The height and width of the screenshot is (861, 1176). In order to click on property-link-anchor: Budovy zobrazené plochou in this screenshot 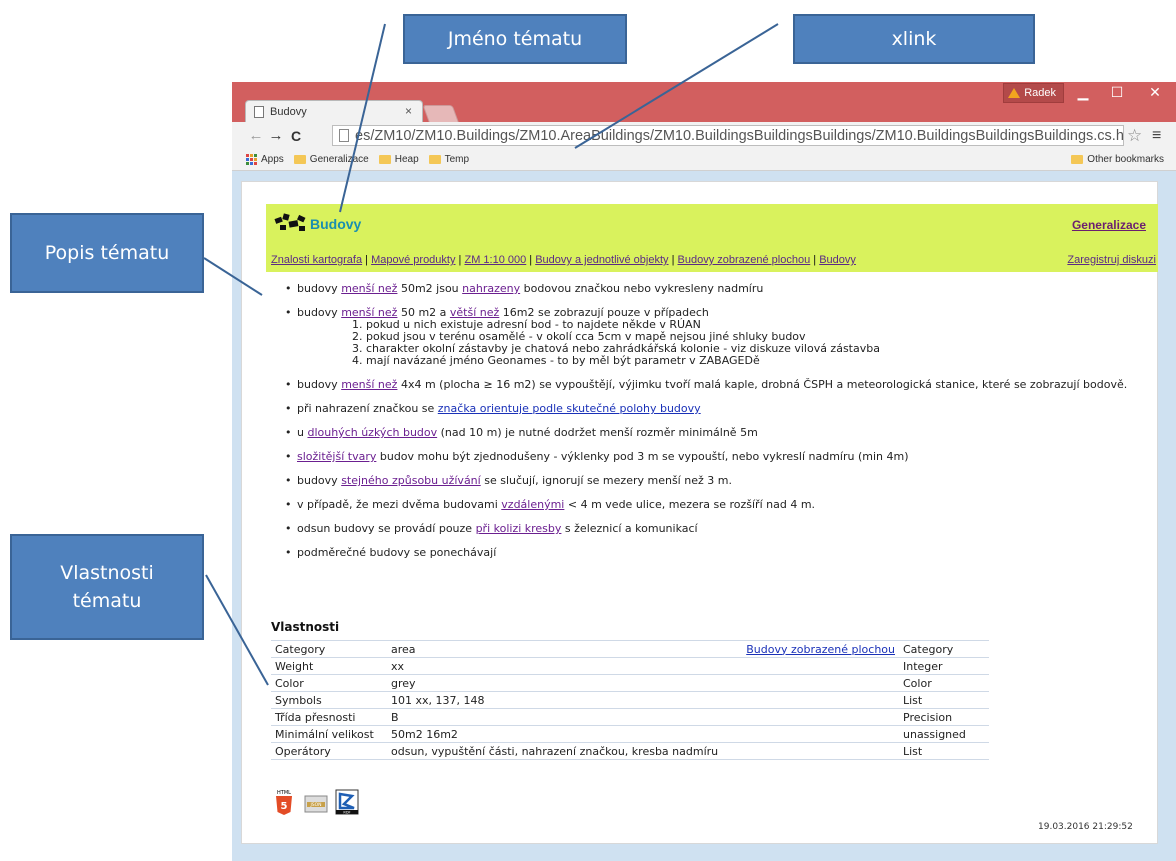, I will do `click(820, 649)`.